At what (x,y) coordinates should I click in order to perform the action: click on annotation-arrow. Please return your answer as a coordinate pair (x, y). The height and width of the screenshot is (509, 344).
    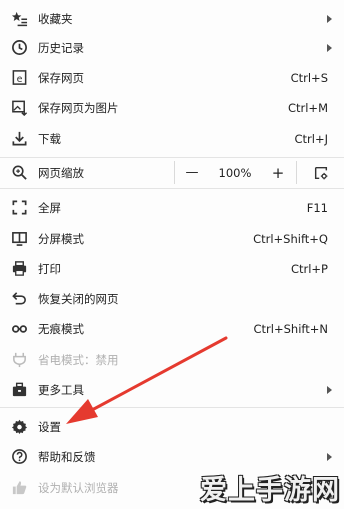
    Looking at the image, I should click on (147, 380).